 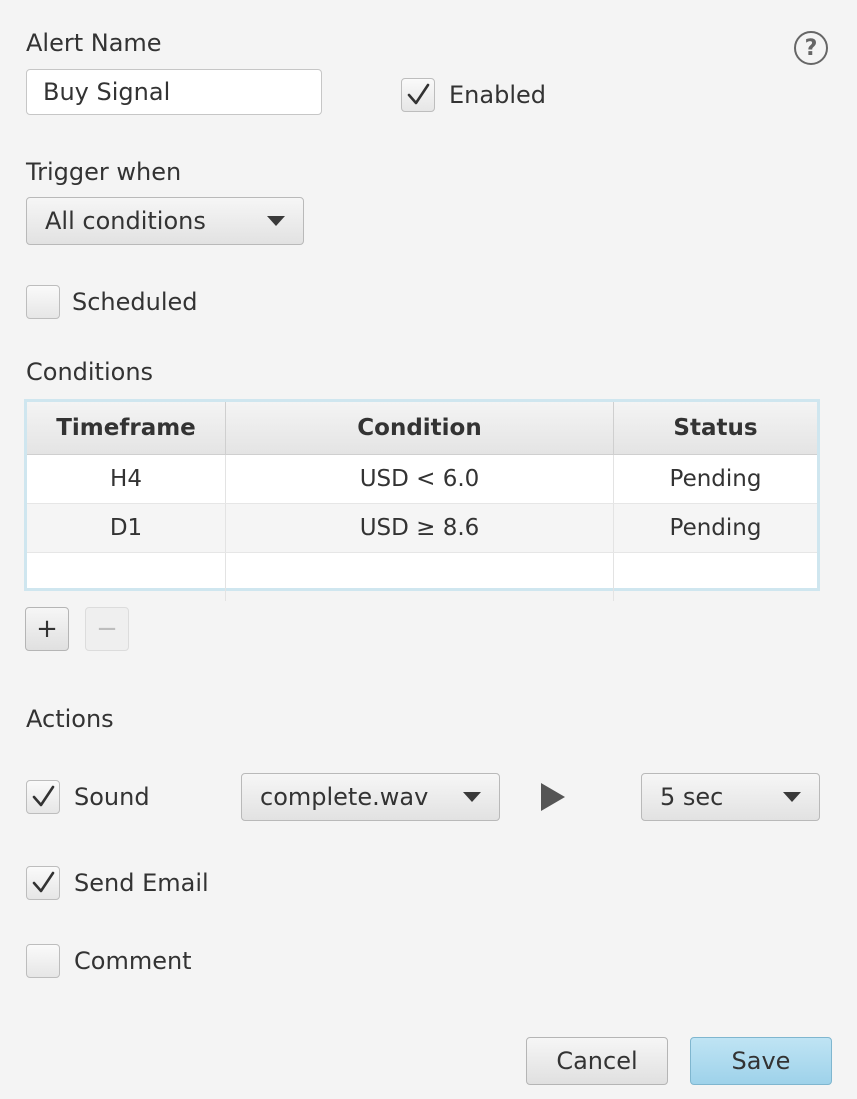 What do you see at coordinates (104, 172) in the screenshot?
I see `trigger-label: Trigger when` at bounding box center [104, 172].